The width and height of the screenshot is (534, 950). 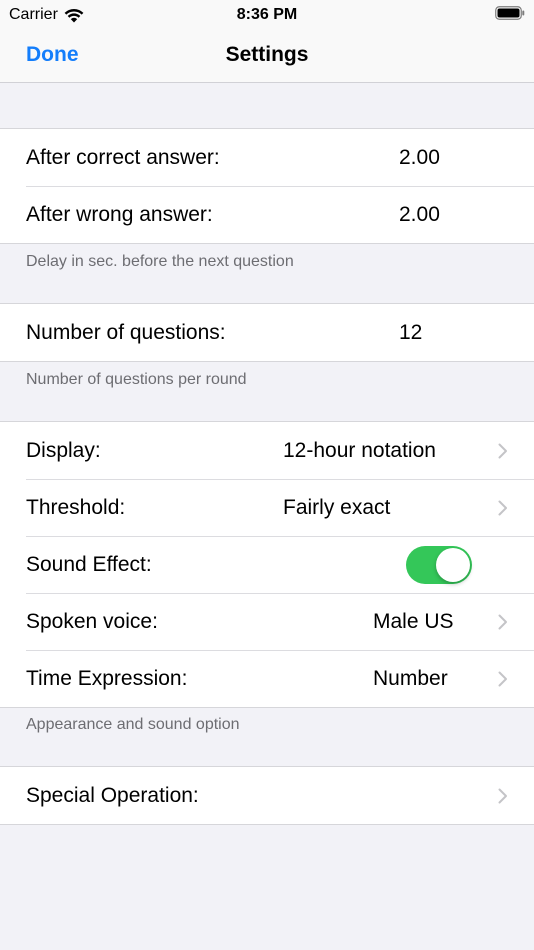 What do you see at coordinates (453, 565) in the screenshot?
I see `toggle-knob` at bounding box center [453, 565].